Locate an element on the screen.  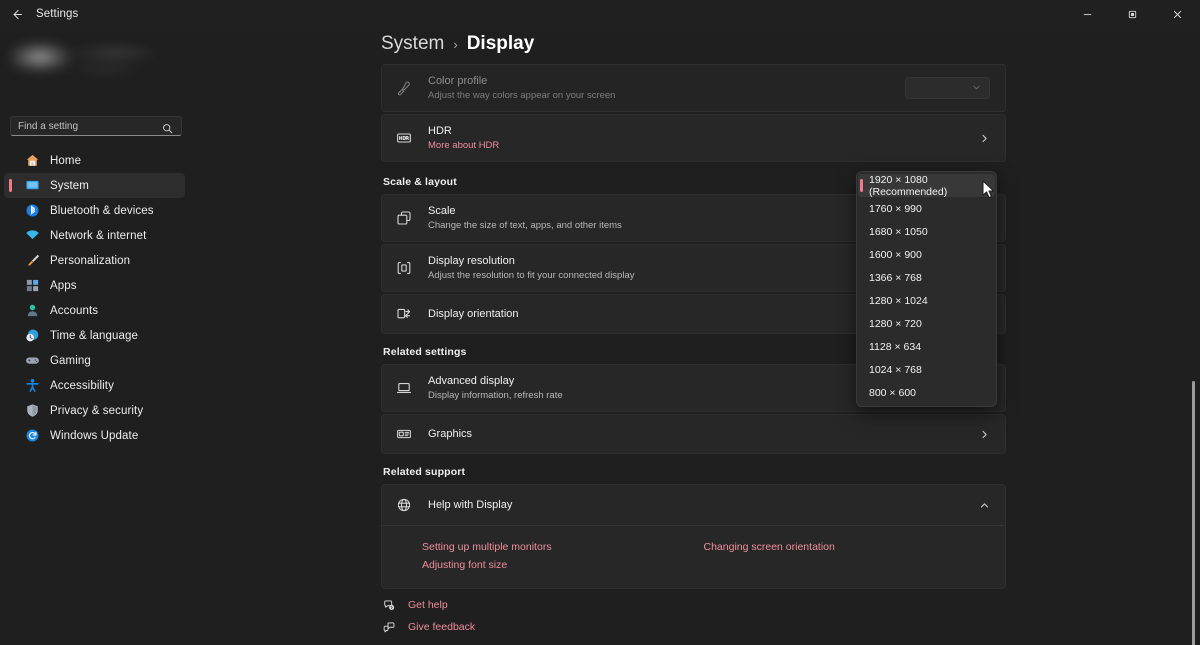
resolution-option: 1128 × 634 is located at coordinates (926, 346).